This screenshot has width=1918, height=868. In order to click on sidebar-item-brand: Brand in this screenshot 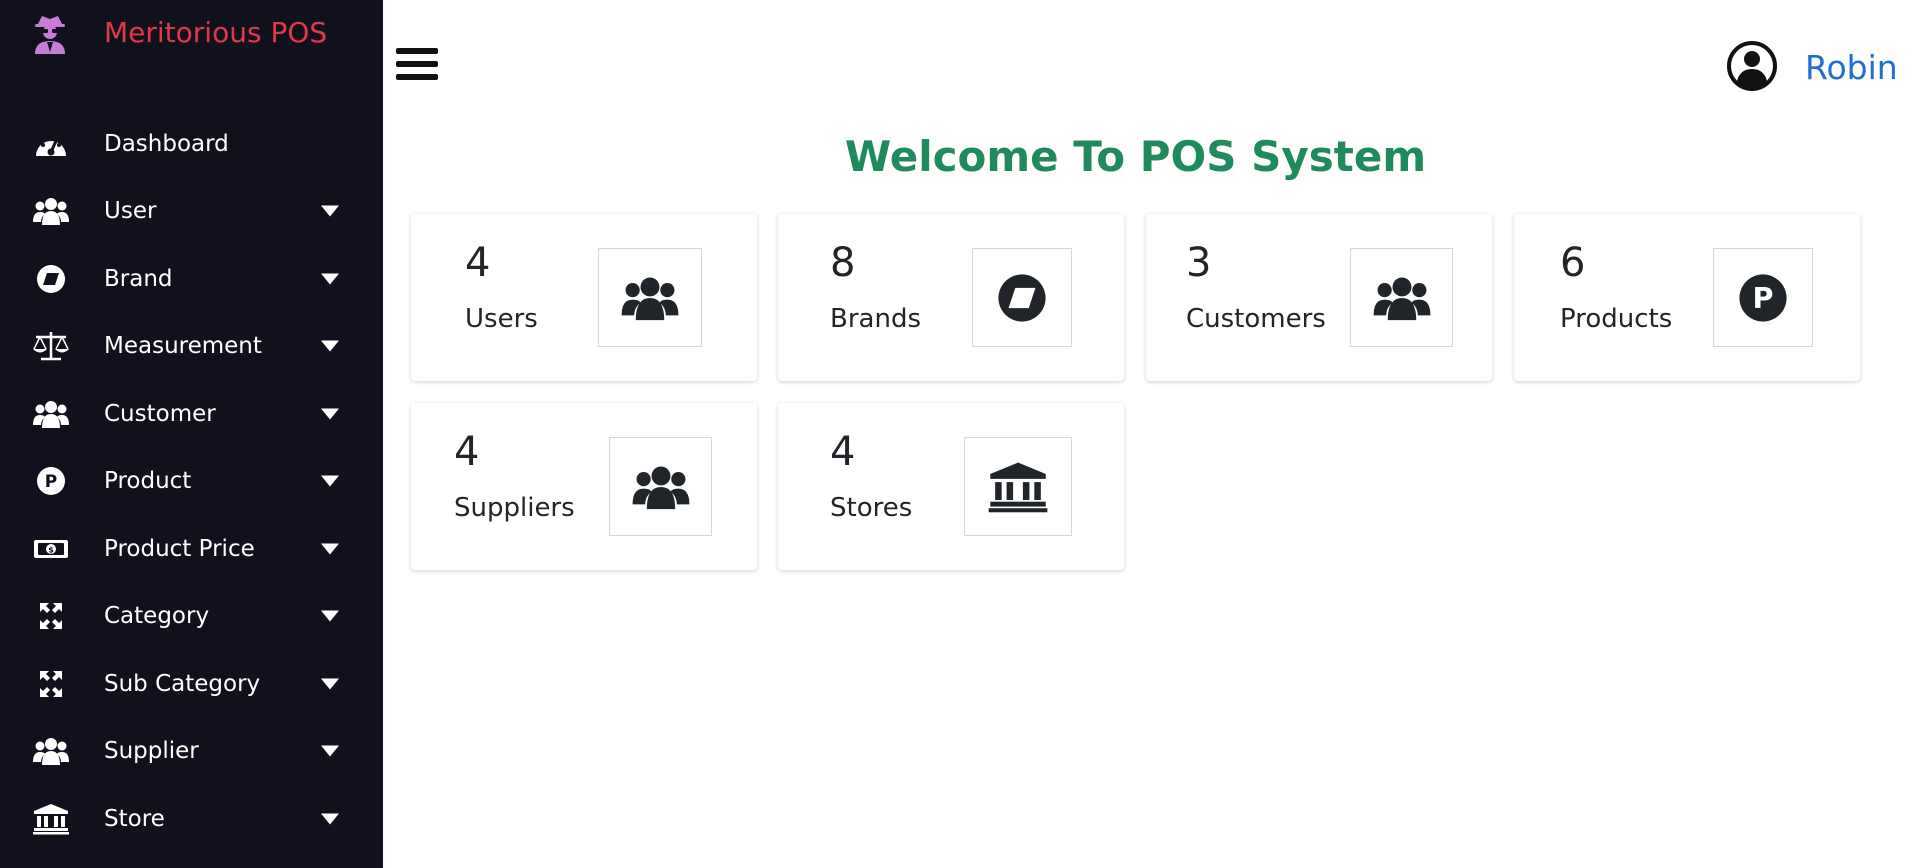, I will do `click(191, 279)`.